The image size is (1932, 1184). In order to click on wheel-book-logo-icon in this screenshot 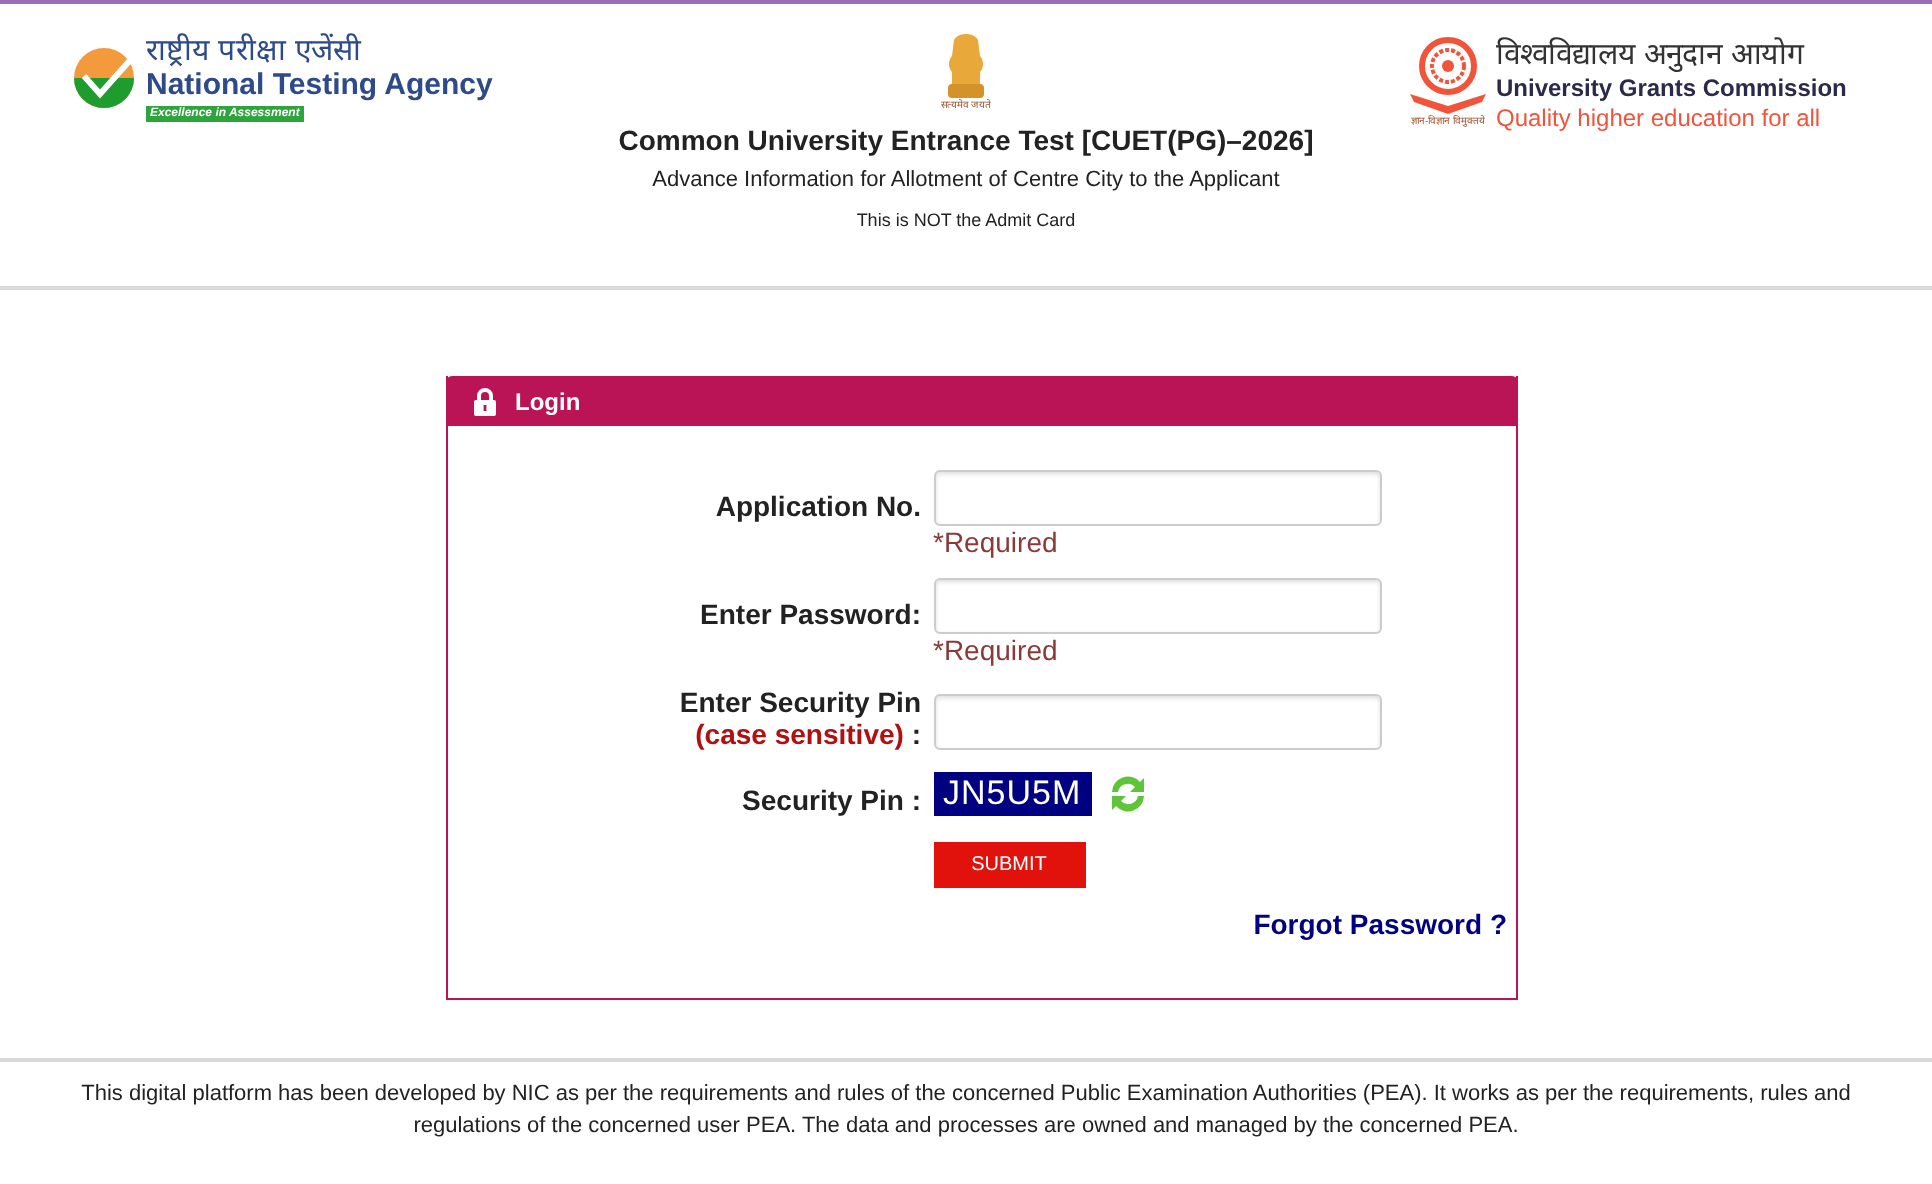, I will do `click(1448, 76)`.